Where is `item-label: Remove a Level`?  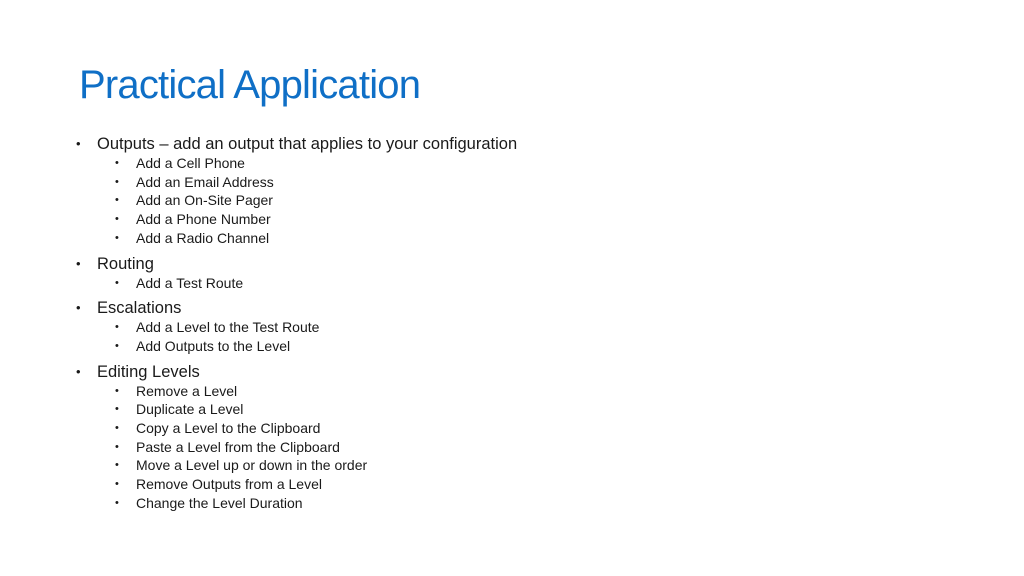 item-label: Remove a Level is located at coordinates (187, 390).